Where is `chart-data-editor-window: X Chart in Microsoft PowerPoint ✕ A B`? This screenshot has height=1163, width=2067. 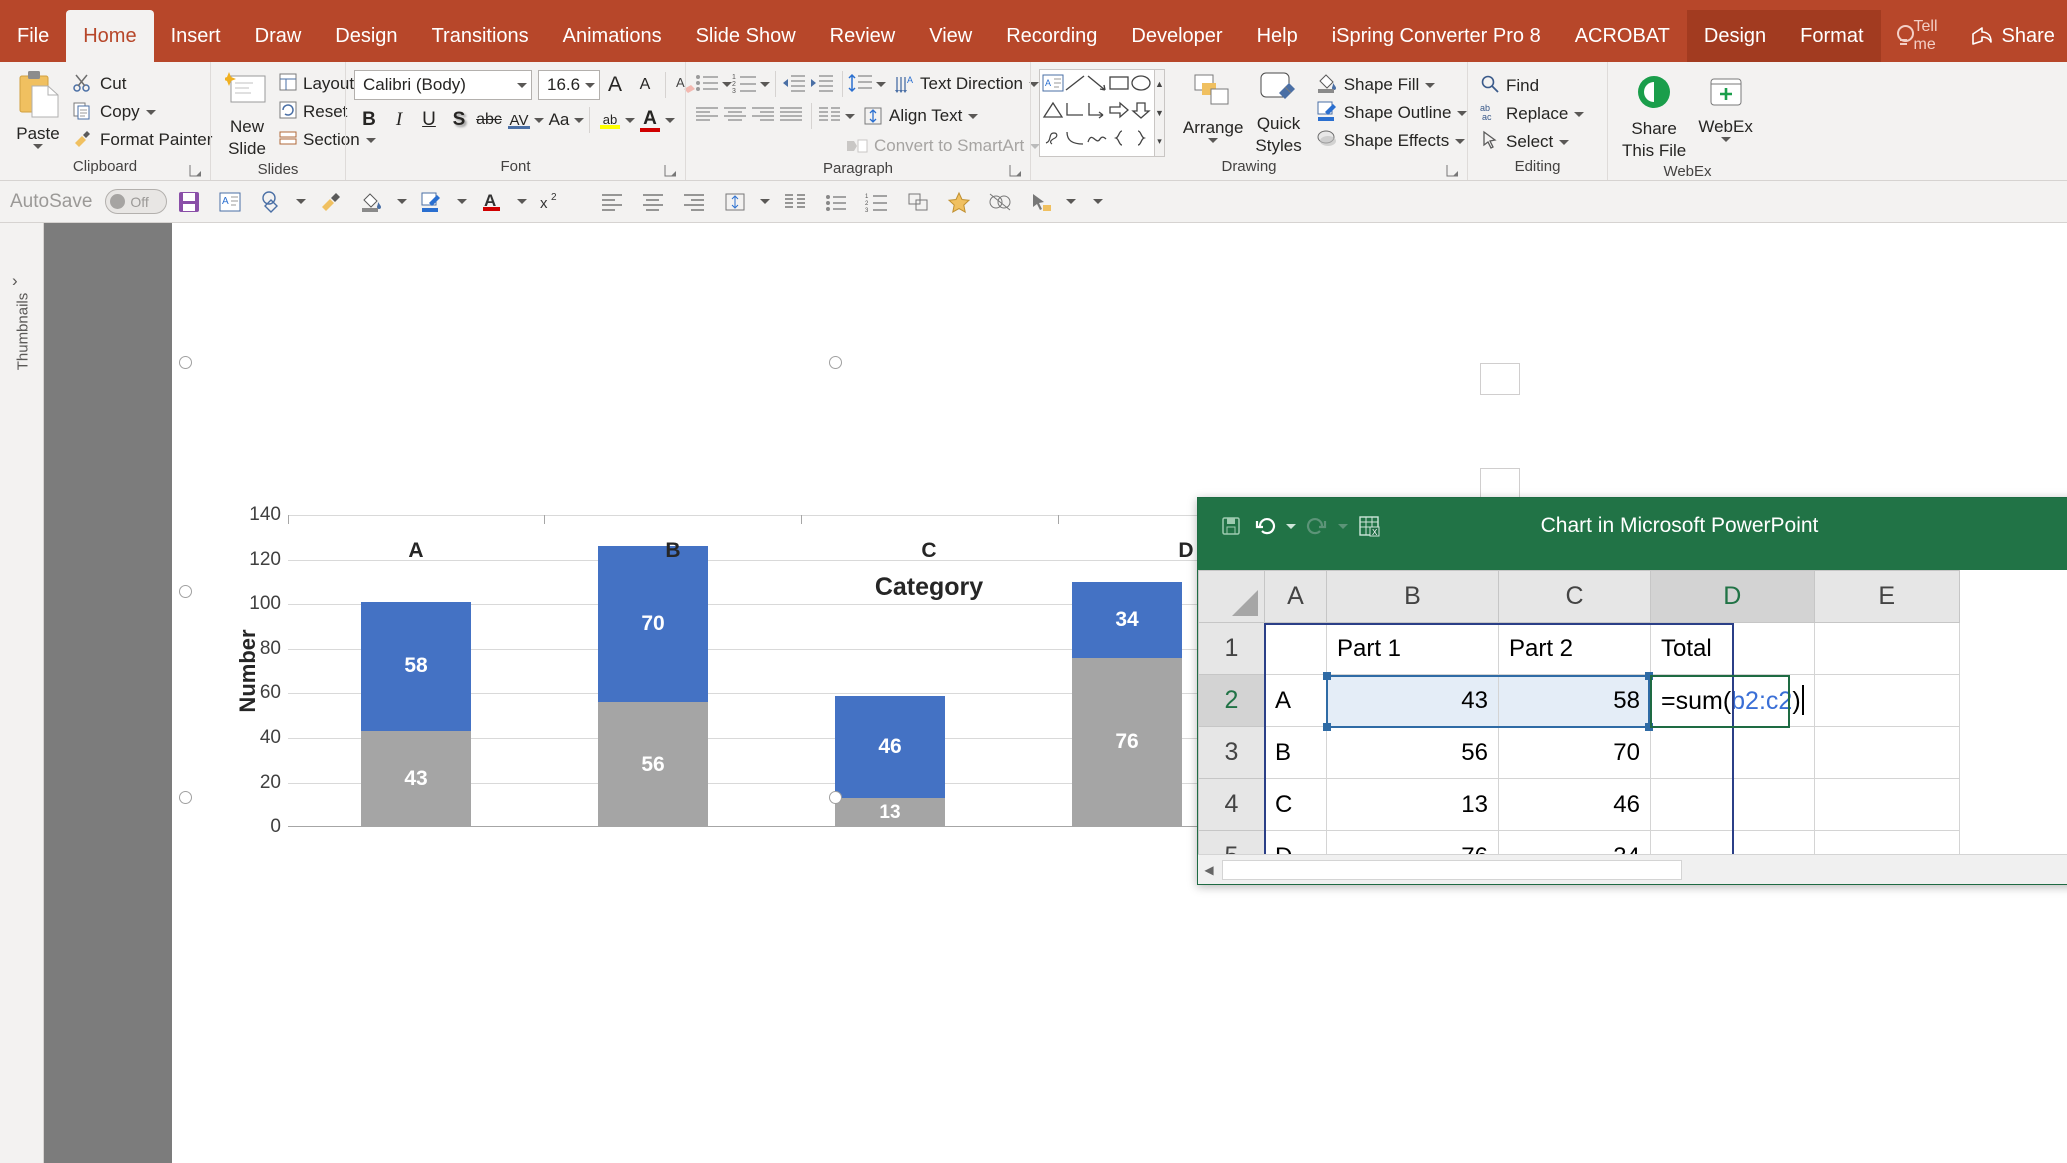 chart-data-editor-window: X Chart in Microsoft PowerPoint ✕ A B is located at coordinates (1632, 691).